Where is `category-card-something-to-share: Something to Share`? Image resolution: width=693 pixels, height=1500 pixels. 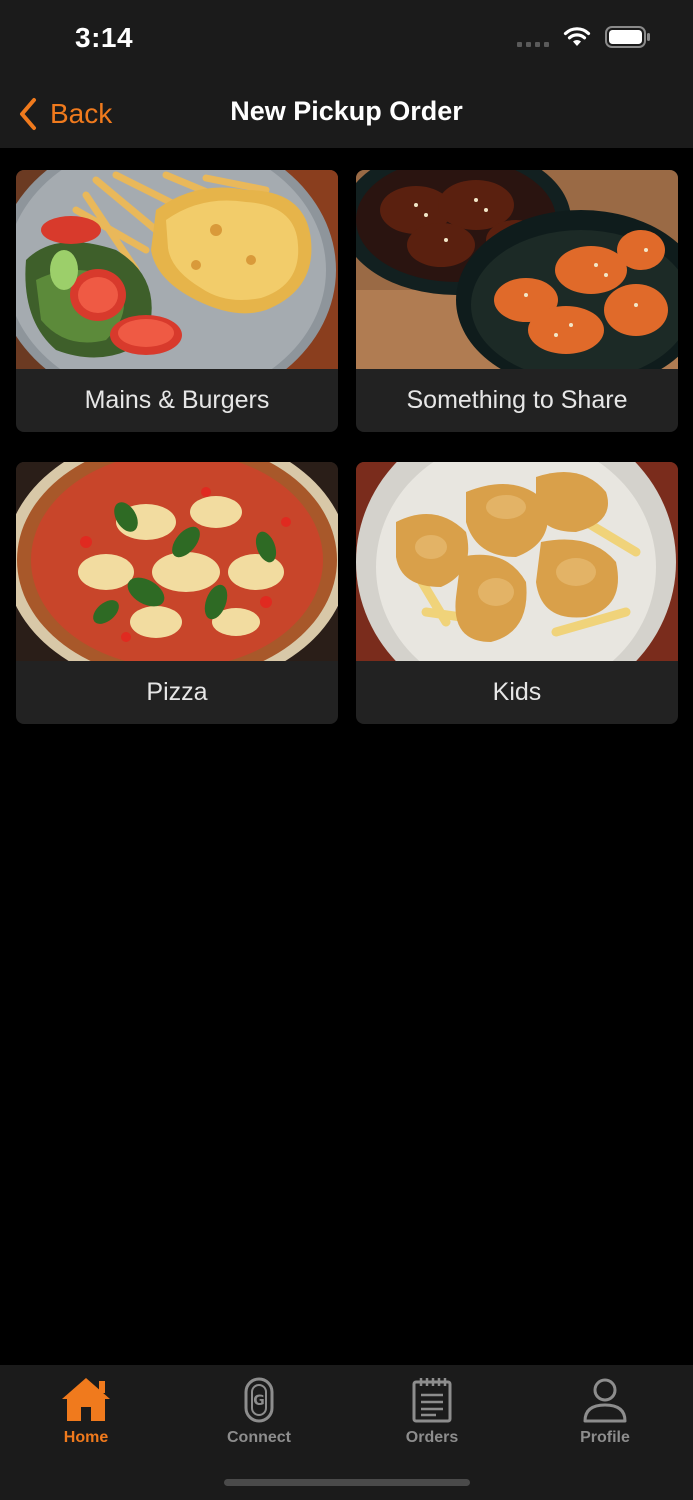
category-card-something-to-share: Something to Share is located at coordinates (517, 301).